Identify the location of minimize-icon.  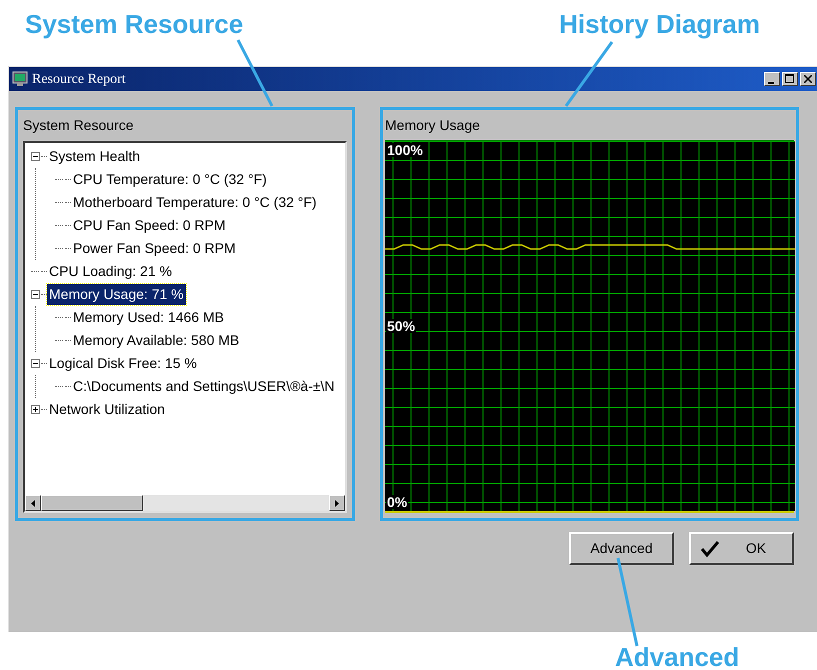
(772, 83).